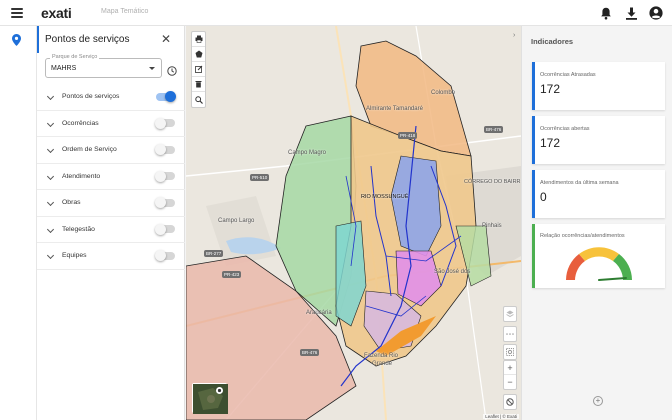  Describe the element at coordinates (579, 183) in the screenshot. I see `indicator-label: Atendimentos da última semana` at that location.